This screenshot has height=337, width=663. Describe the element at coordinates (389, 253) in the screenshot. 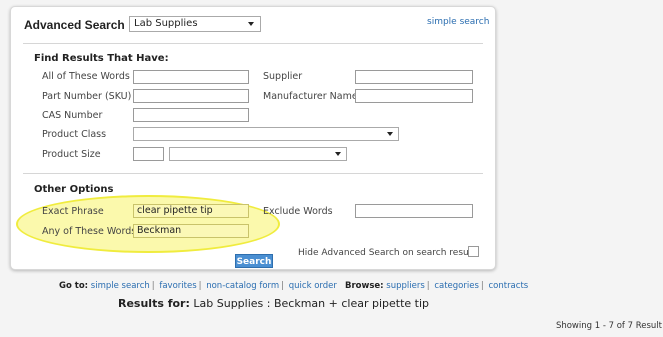

I see `hide-advanced-label: Hide Advanced Search on search results` at that location.